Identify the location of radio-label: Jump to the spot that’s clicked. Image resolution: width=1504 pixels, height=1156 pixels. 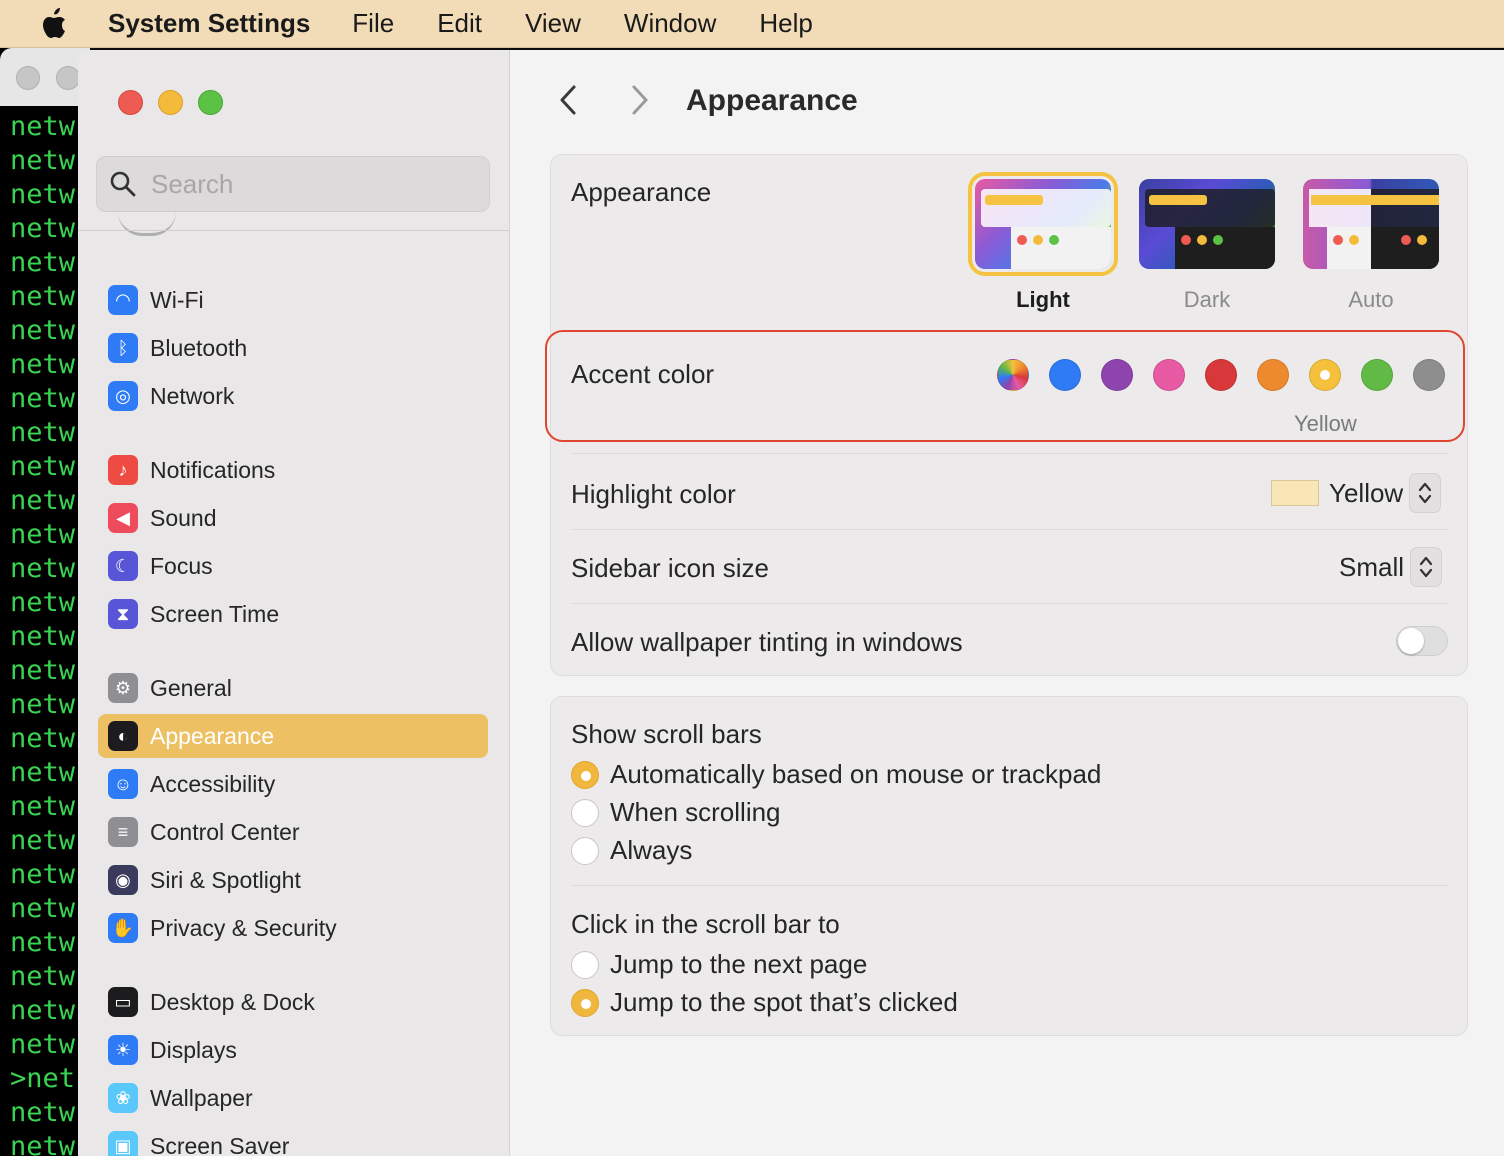
(784, 1002).